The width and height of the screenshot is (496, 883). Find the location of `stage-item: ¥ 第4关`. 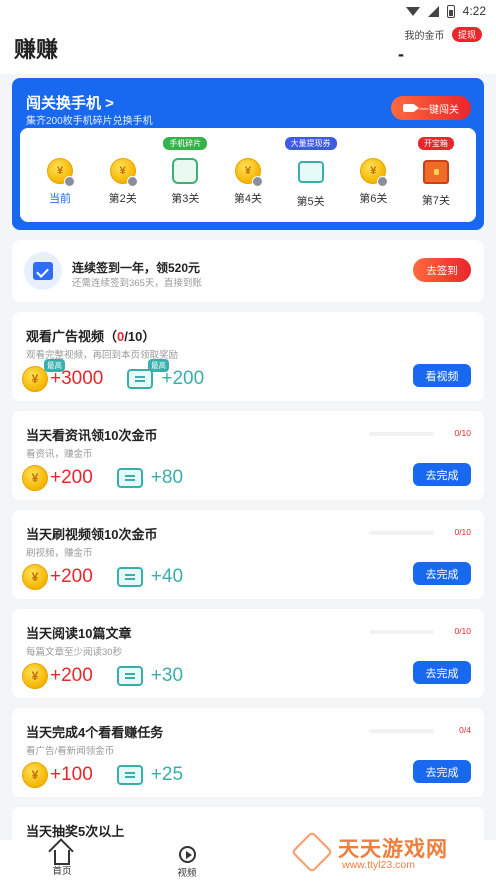

stage-item: ¥ 第4关 is located at coordinates (248, 175).